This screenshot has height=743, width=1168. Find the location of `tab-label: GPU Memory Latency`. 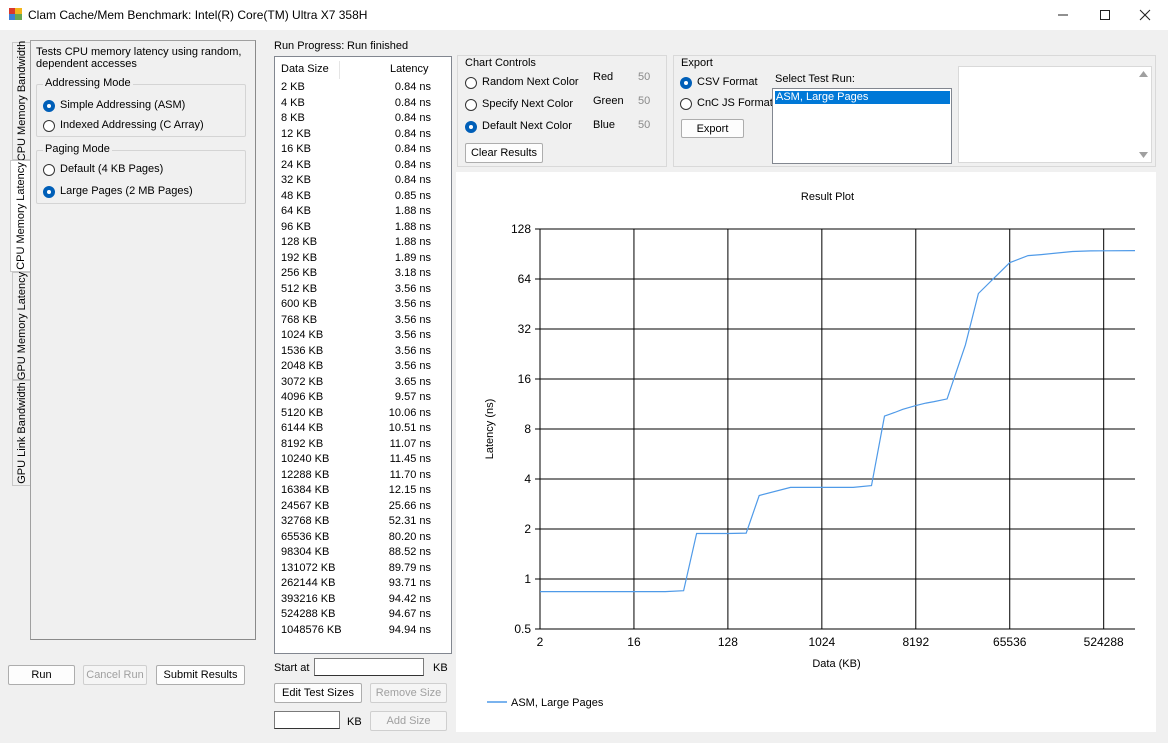

tab-label: GPU Memory Latency is located at coordinates (21, 326).